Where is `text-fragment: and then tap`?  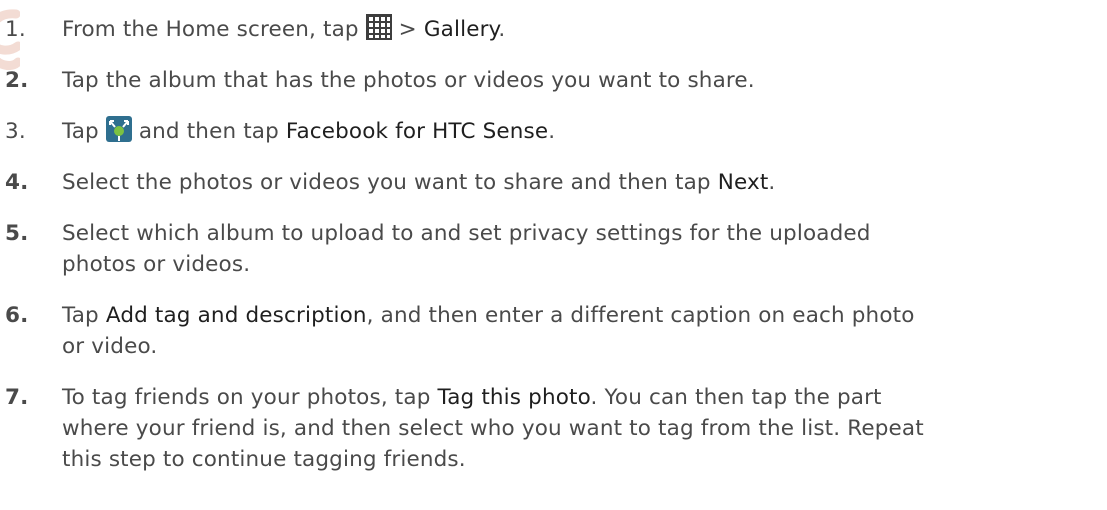 text-fragment: and then tap is located at coordinates (208, 131).